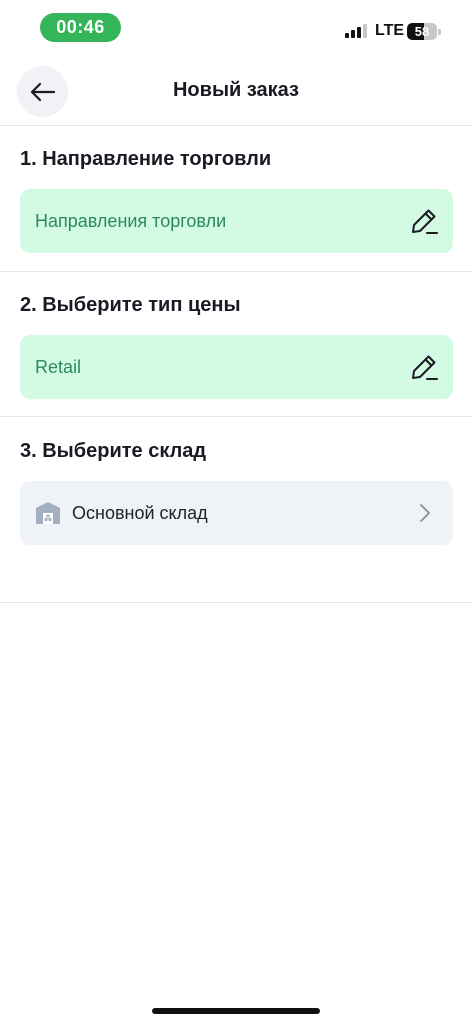 The height and width of the screenshot is (1024, 472). I want to click on back-button, so click(42, 91).